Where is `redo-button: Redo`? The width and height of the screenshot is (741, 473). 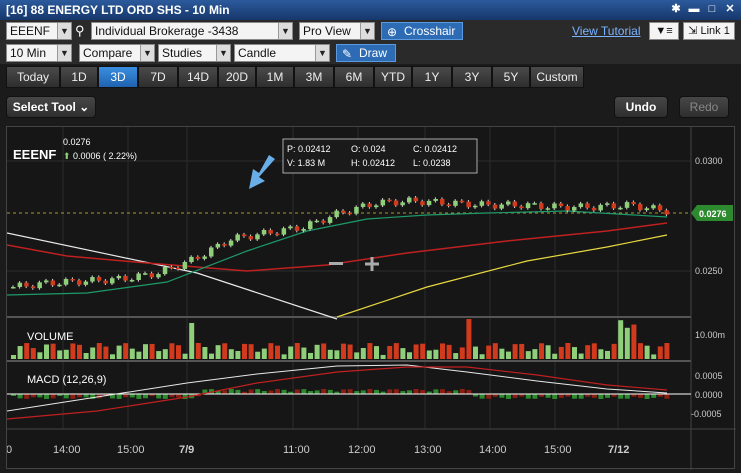 redo-button: Redo is located at coordinates (704, 107).